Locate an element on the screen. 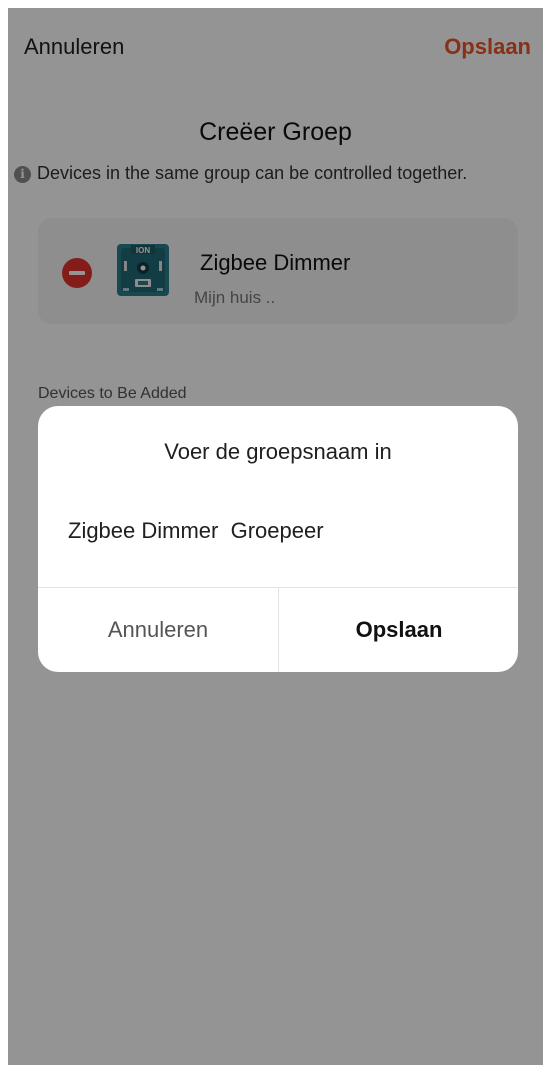 The width and height of the screenshot is (543, 1065). dialog-title: Voer de groepsnaam in is located at coordinates (278, 451).